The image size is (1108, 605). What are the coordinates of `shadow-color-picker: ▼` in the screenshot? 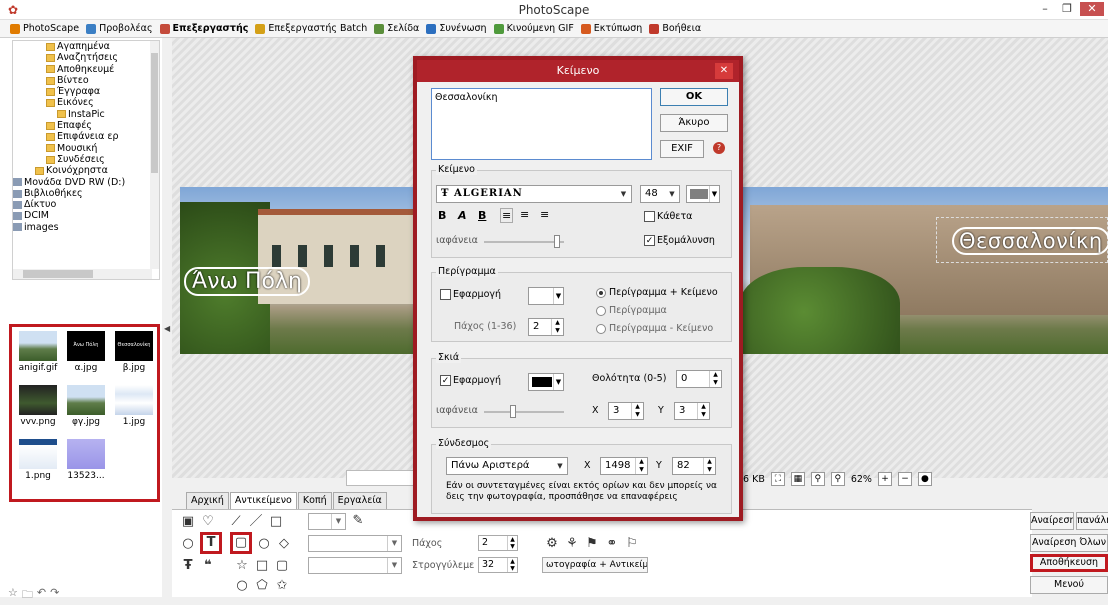 It's located at (546, 382).